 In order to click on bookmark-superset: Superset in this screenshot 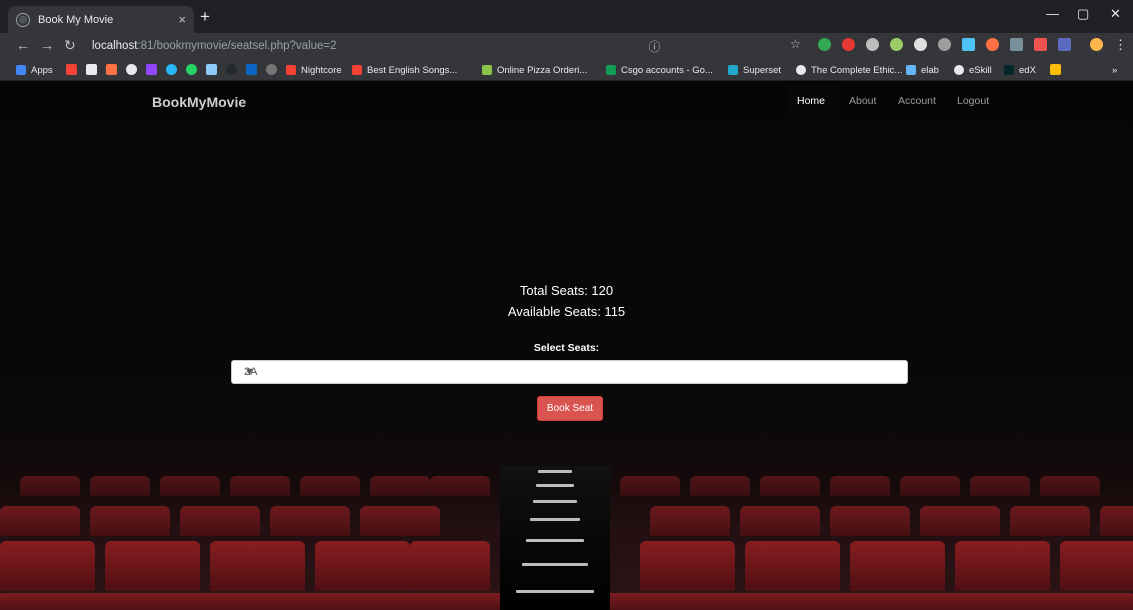, I will do `click(754, 70)`.